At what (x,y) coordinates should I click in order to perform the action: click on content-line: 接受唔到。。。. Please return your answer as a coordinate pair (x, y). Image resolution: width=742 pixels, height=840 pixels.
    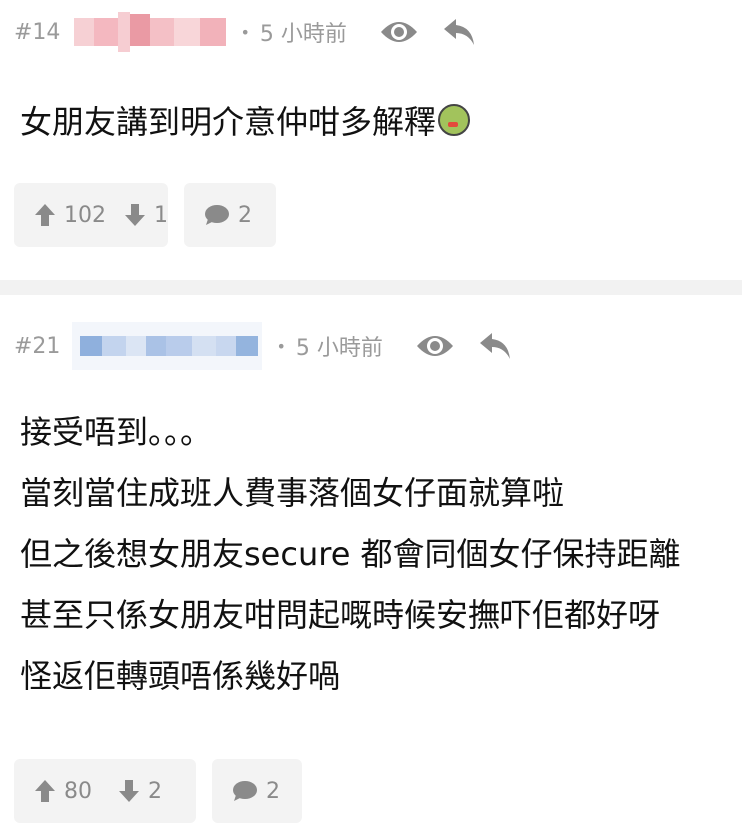
    Looking at the image, I should click on (116, 432).